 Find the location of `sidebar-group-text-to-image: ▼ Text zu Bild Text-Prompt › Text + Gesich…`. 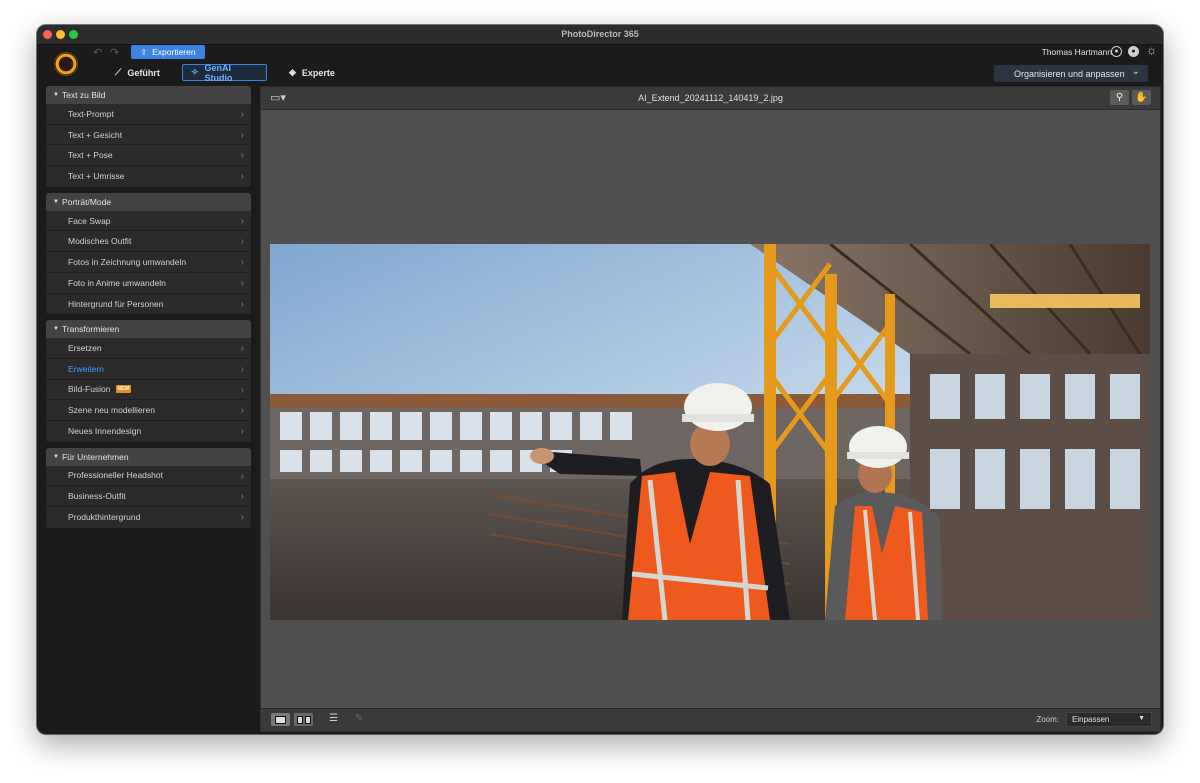

sidebar-group-text-to-image: ▼ Text zu Bild Text-Prompt › Text + Gesich… is located at coordinates (148, 136).